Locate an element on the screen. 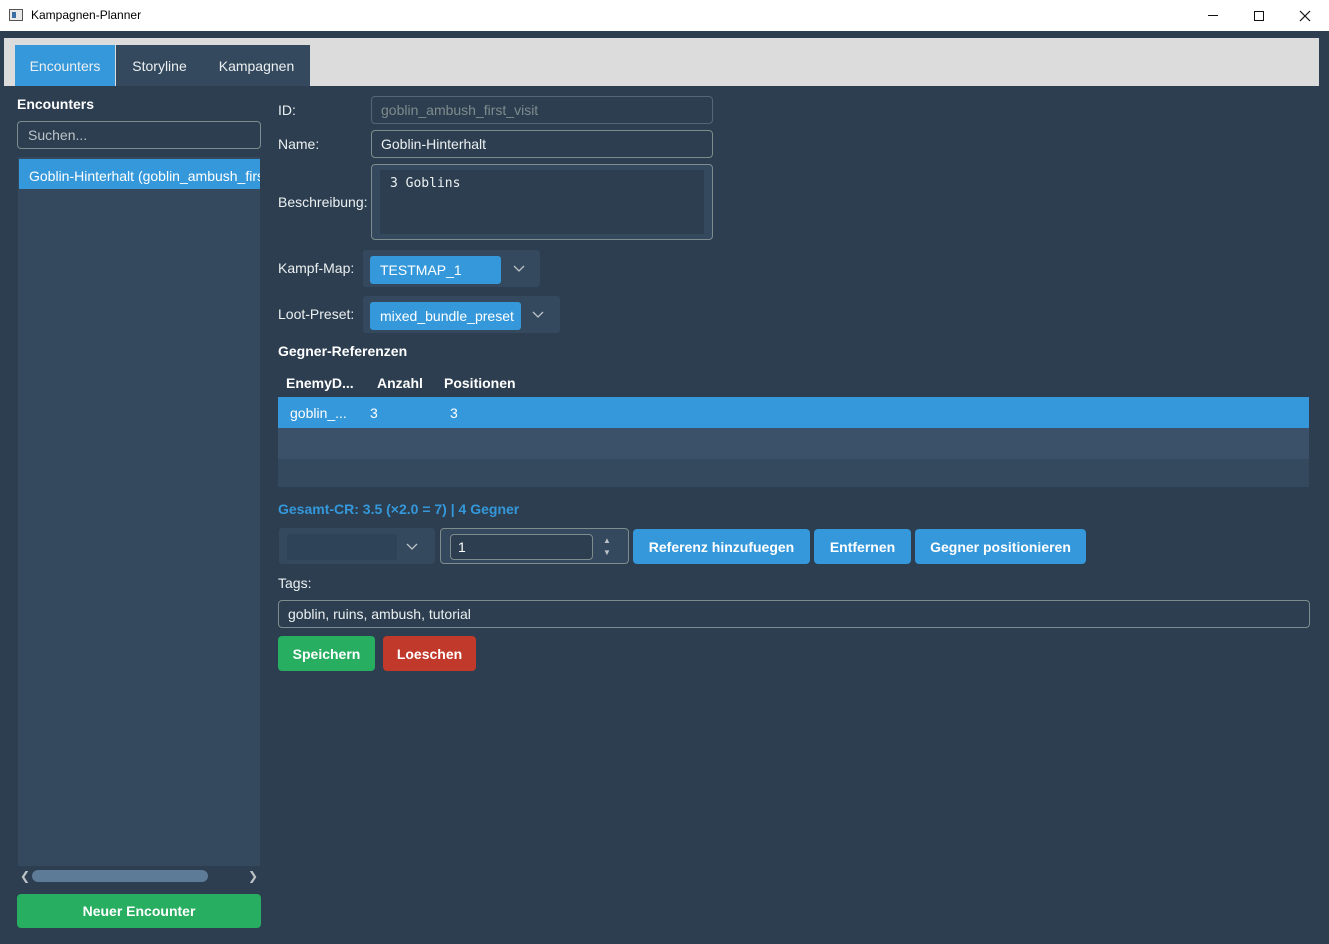  enemy-select is located at coordinates (357, 546).